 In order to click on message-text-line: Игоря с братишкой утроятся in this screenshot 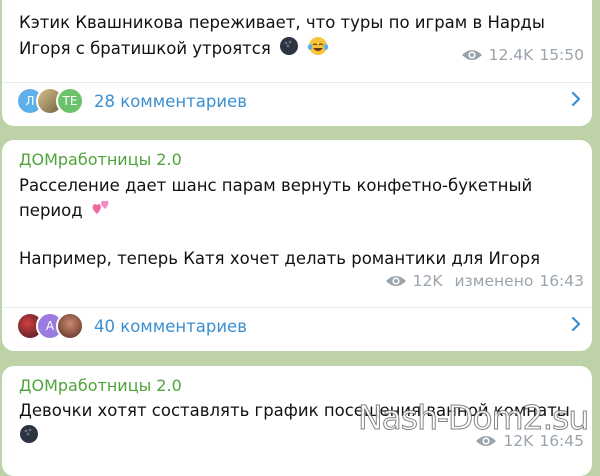, I will do `click(145, 48)`.